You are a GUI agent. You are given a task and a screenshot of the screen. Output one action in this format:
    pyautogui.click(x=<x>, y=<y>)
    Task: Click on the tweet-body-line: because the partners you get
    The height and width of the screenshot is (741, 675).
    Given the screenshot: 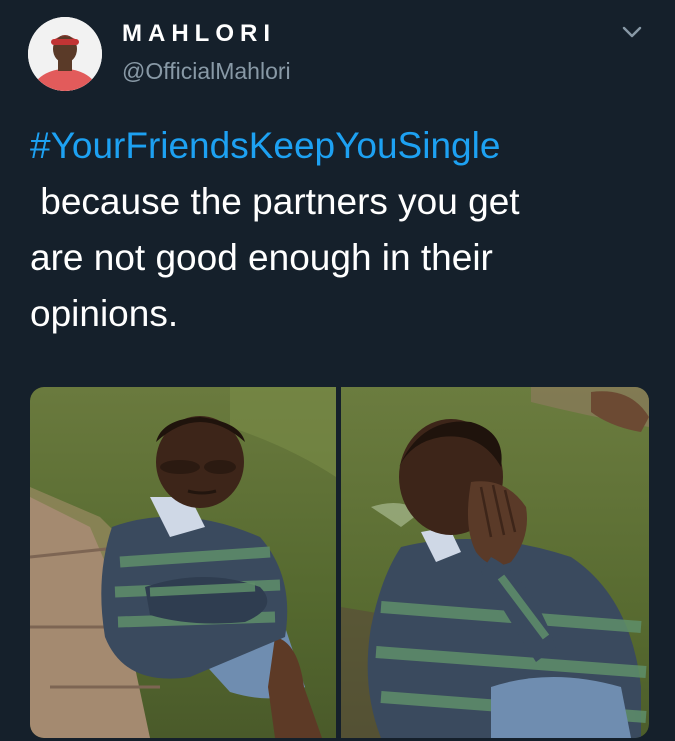 What is the action you would take?
    pyautogui.click(x=275, y=201)
    